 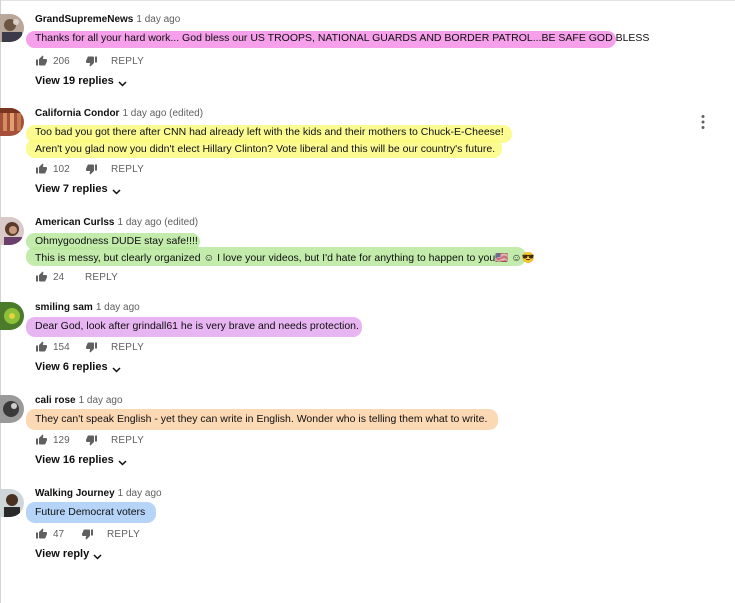 I want to click on comment-header: smiling sam 1 day ago, so click(x=87, y=308).